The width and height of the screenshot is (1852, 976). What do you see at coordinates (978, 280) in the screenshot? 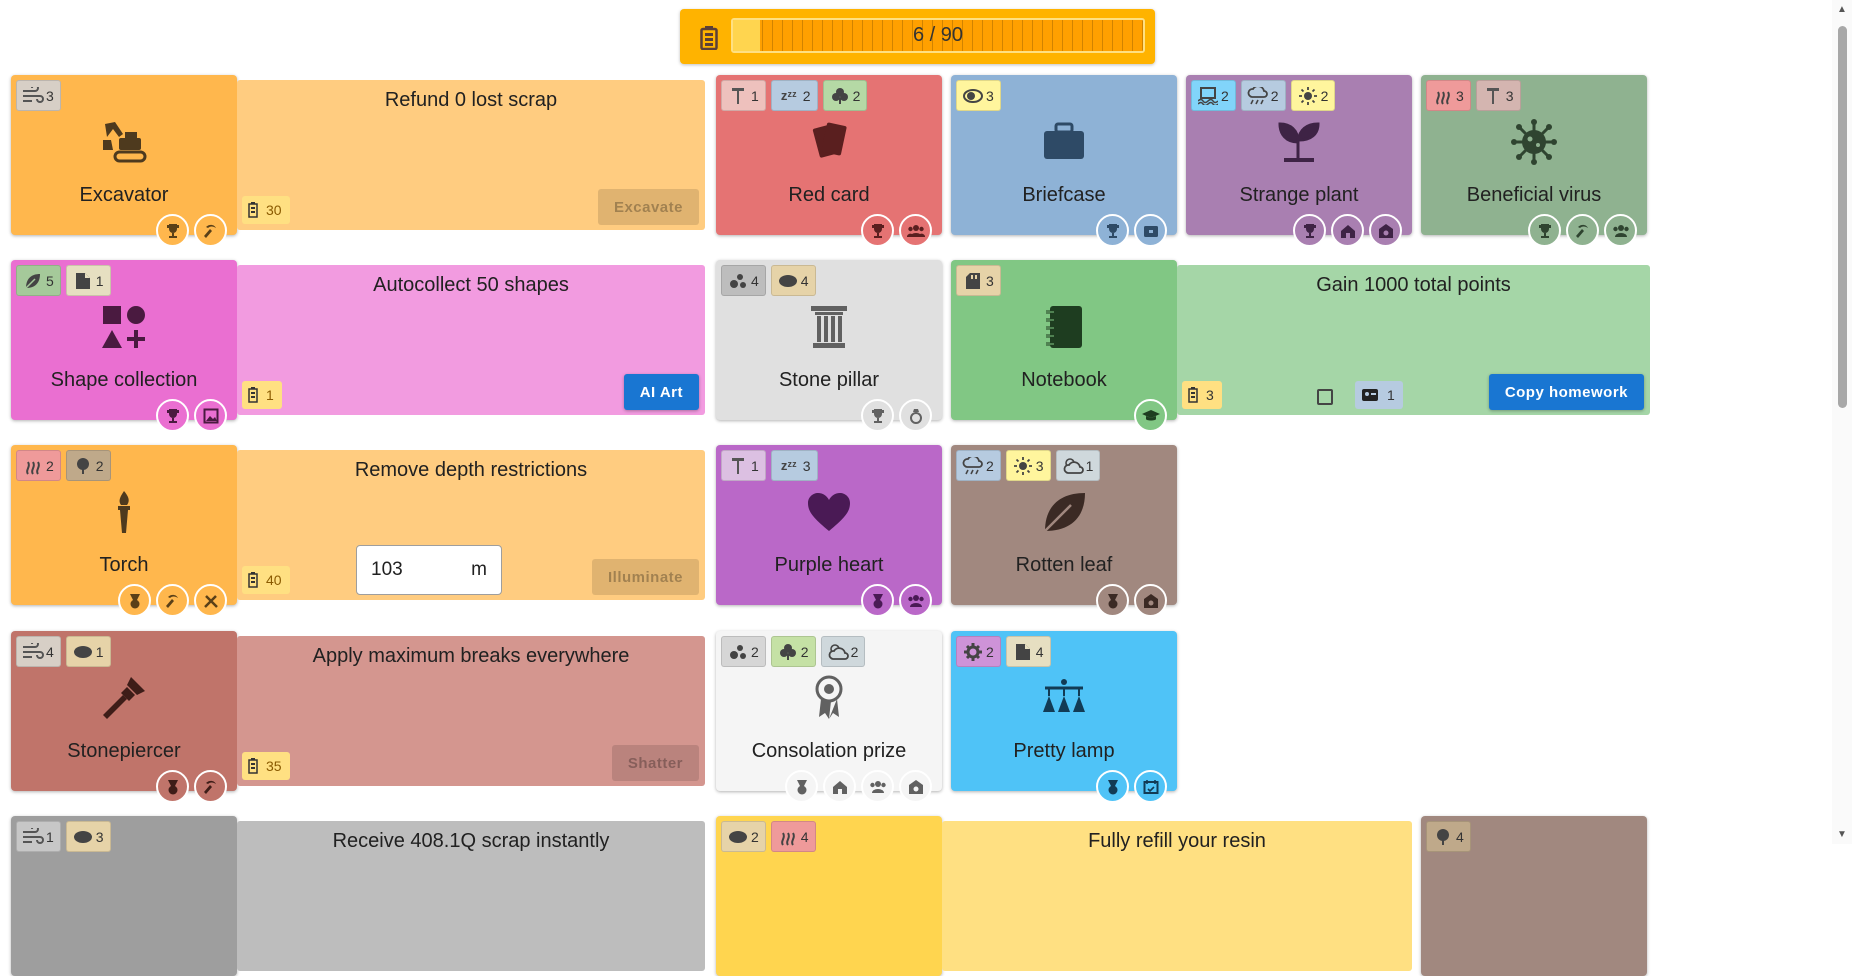
I see `sdcard-badge: 3` at bounding box center [978, 280].